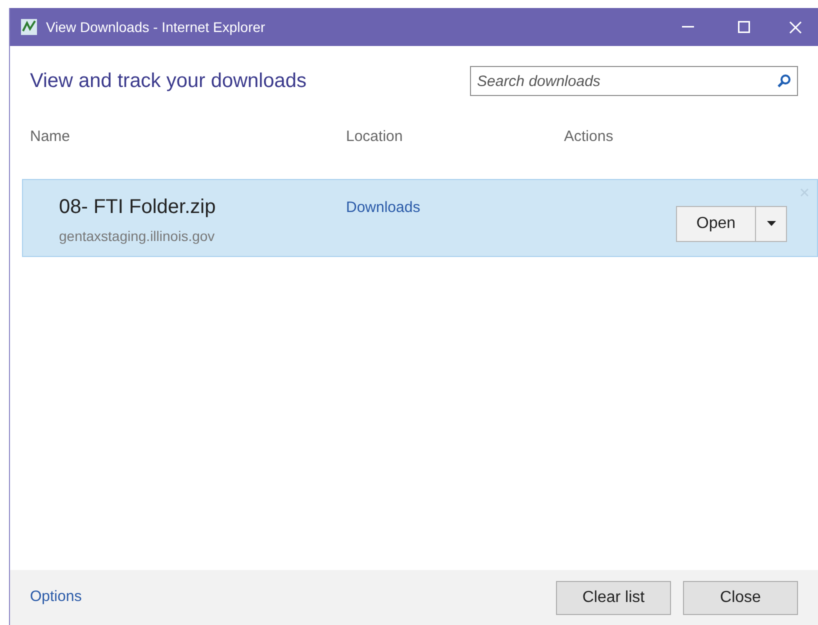 The width and height of the screenshot is (818, 625). I want to click on column-header: Name, so click(50, 136).